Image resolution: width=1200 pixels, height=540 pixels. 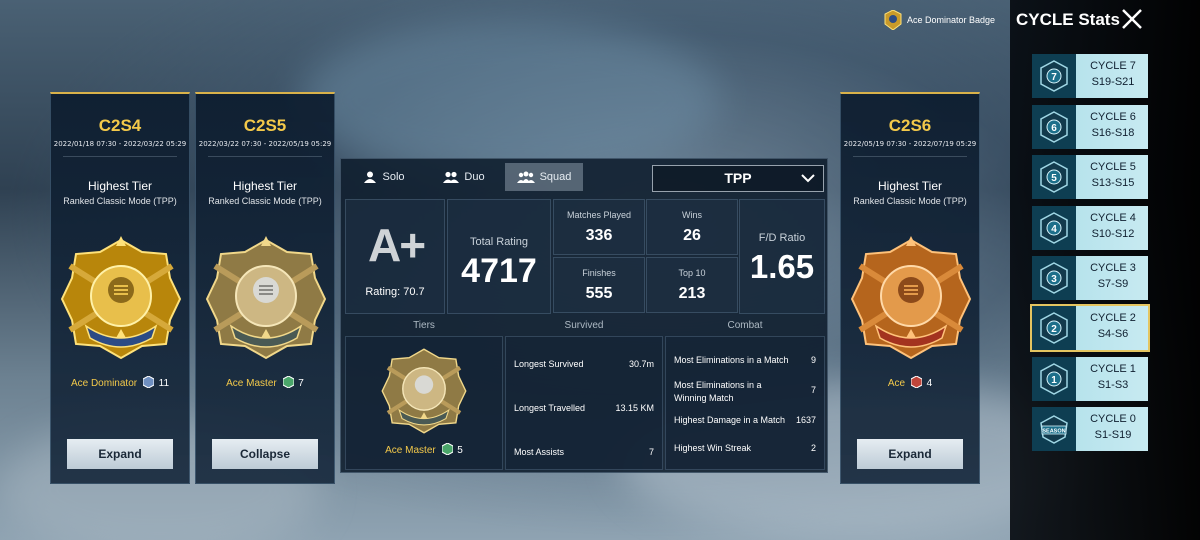 What do you see at coordinates (384, 177) in the screenshot?
I see `tab-solo: Solo` at bounding box center [384, 177].